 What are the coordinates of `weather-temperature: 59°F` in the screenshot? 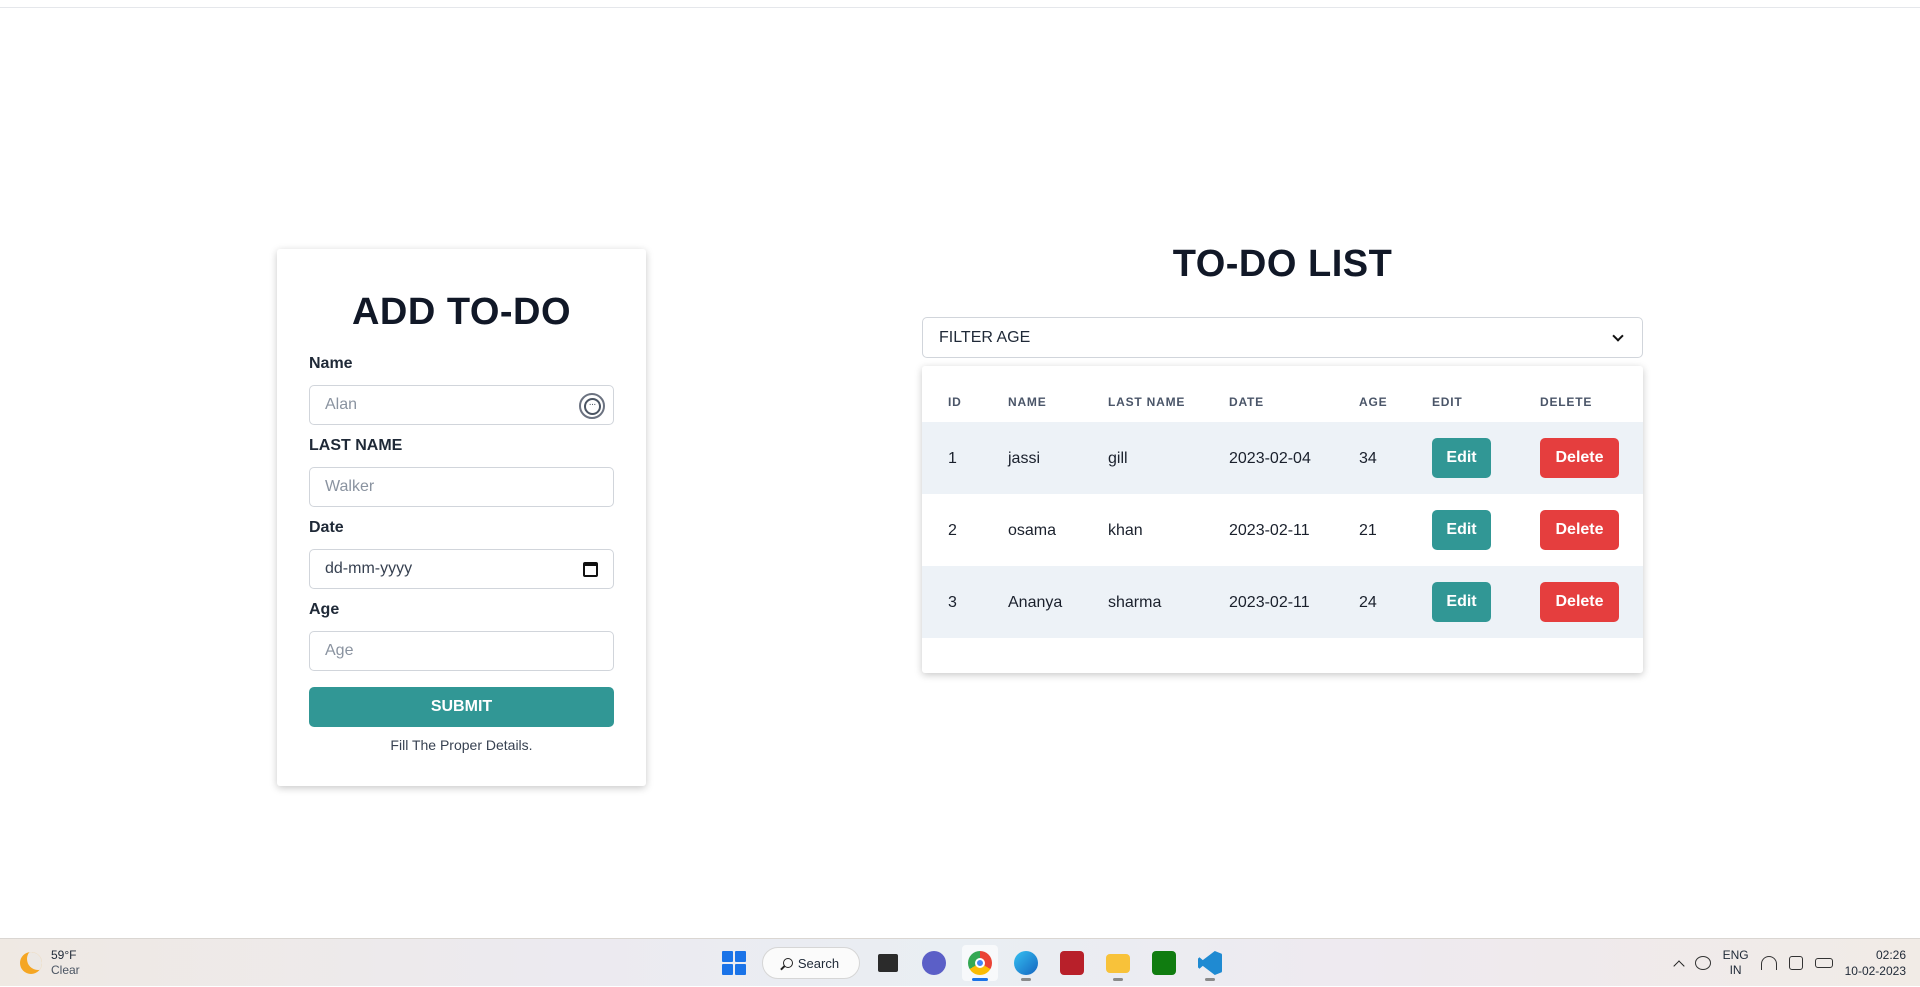 It's located at (64, 955).